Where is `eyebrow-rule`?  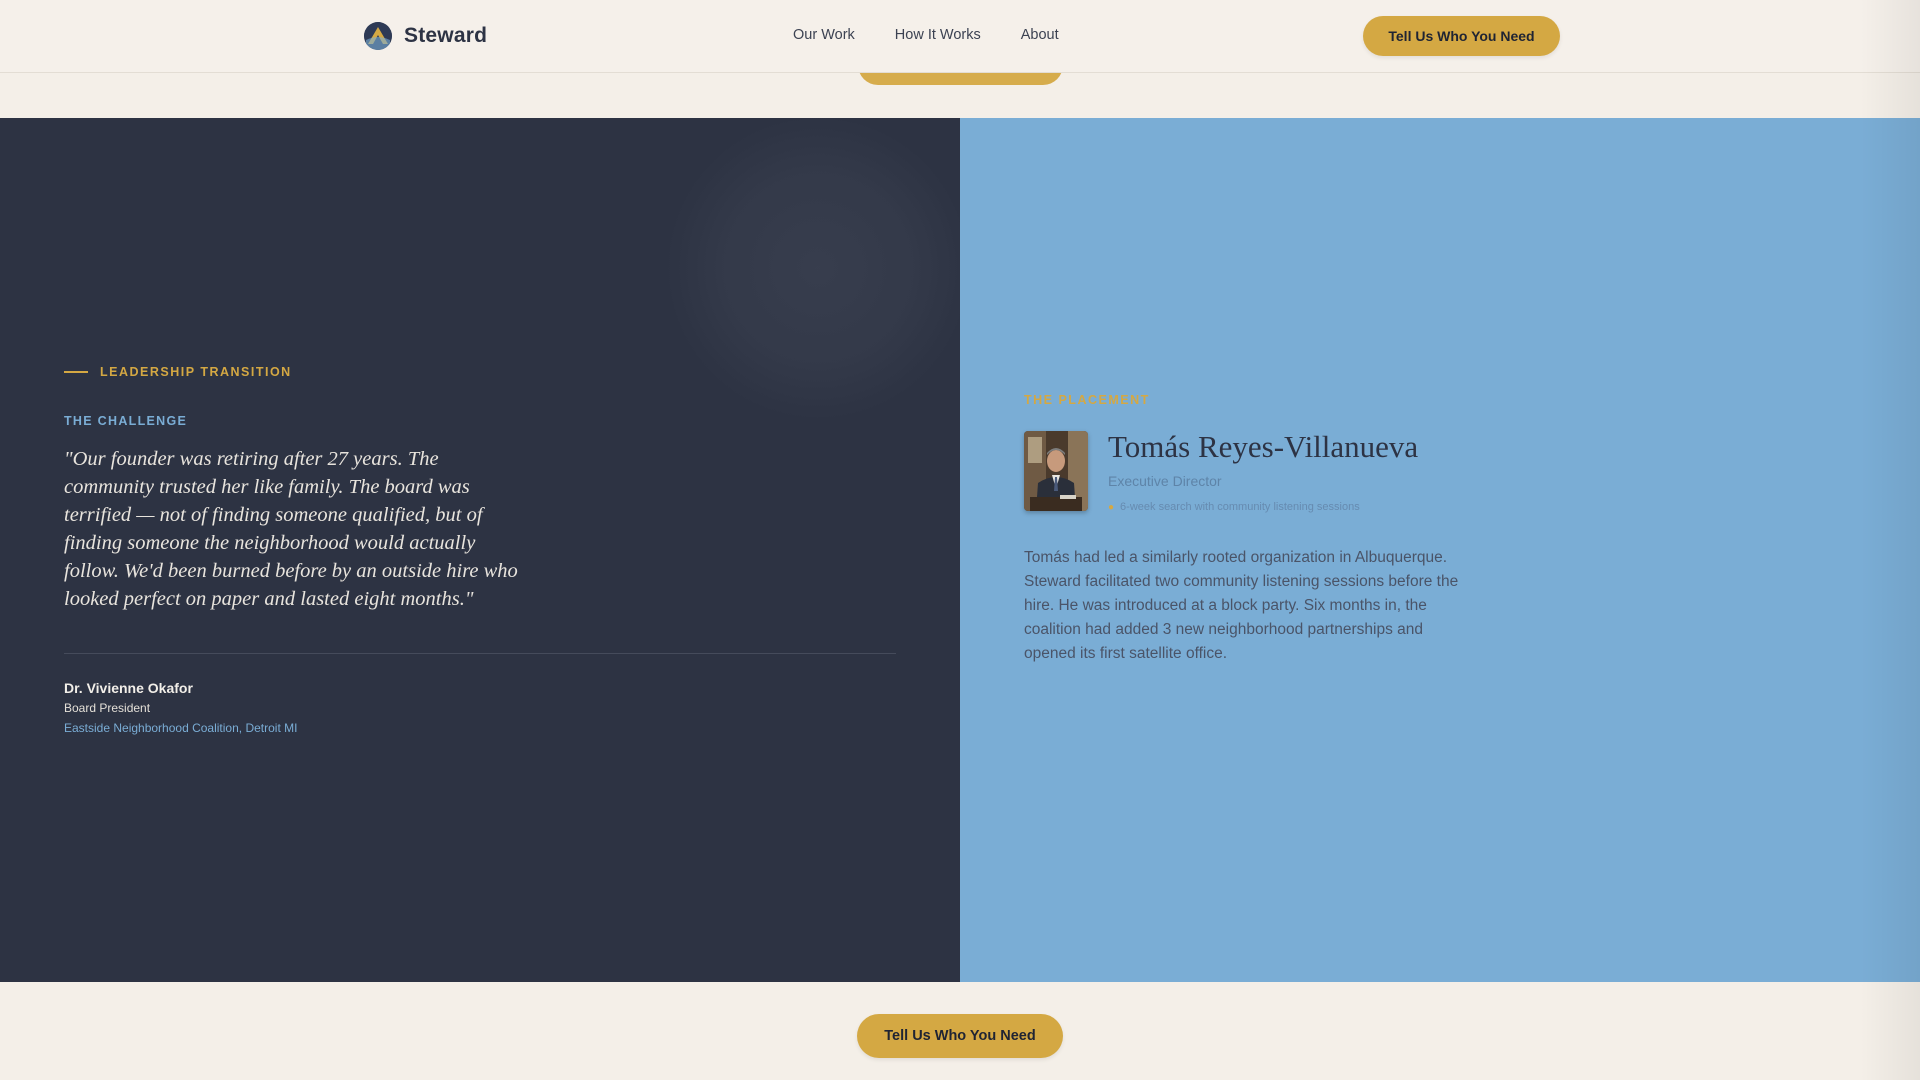
eyebrow-rule is located at coordinates (76, 372).